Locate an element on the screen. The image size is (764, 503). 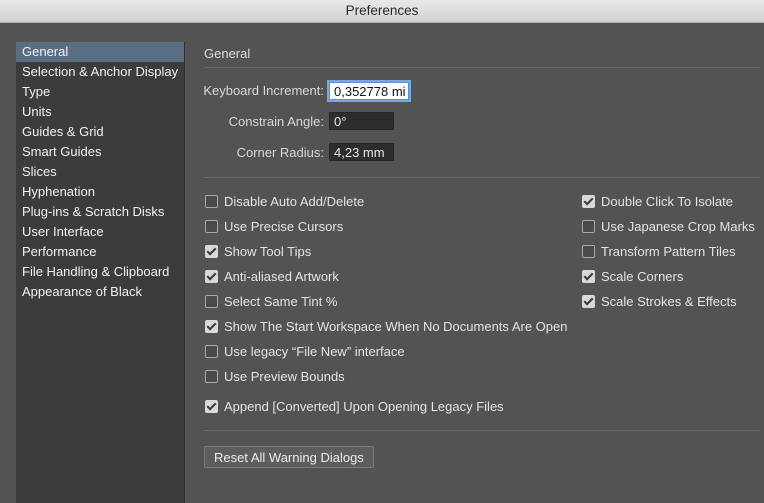
use-legacy-file-new-checkbox: Use legacy “File New” interface is located at coordinates (305, 351).